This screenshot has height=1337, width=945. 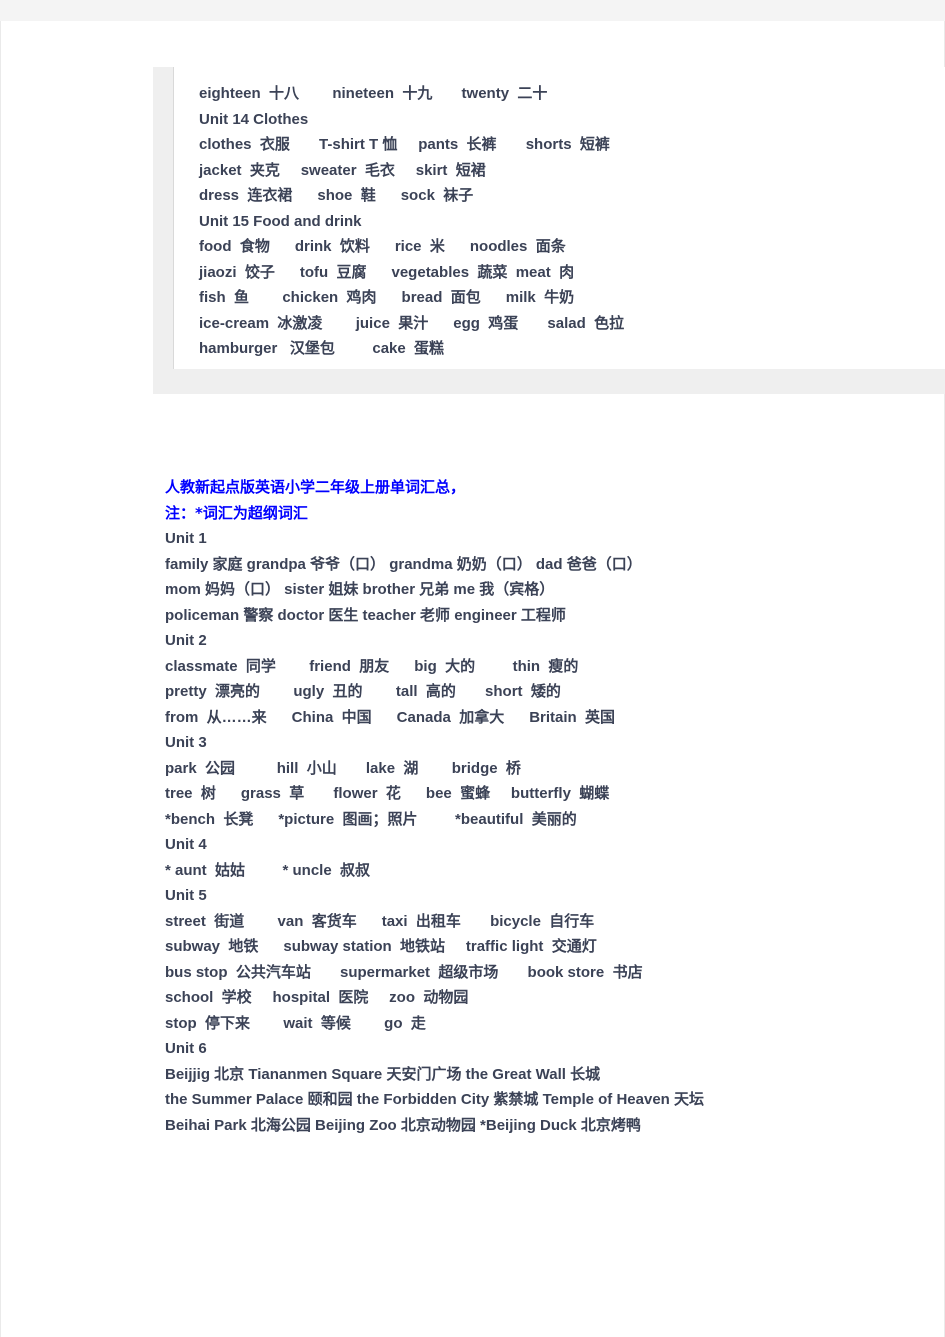 I want to click on unit-heading-2: Unit 2, so click(x=186, y=640).